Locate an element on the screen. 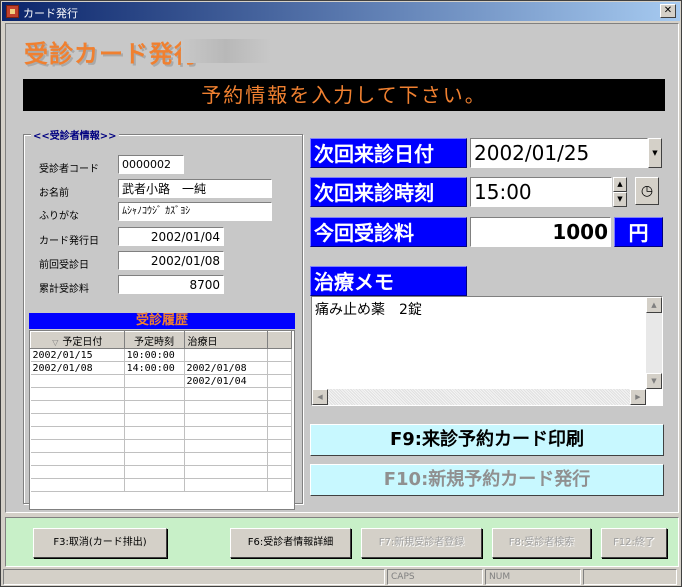 The image size is (682, 587). time-up-button: ▲ is located at coordinates (620, 184).